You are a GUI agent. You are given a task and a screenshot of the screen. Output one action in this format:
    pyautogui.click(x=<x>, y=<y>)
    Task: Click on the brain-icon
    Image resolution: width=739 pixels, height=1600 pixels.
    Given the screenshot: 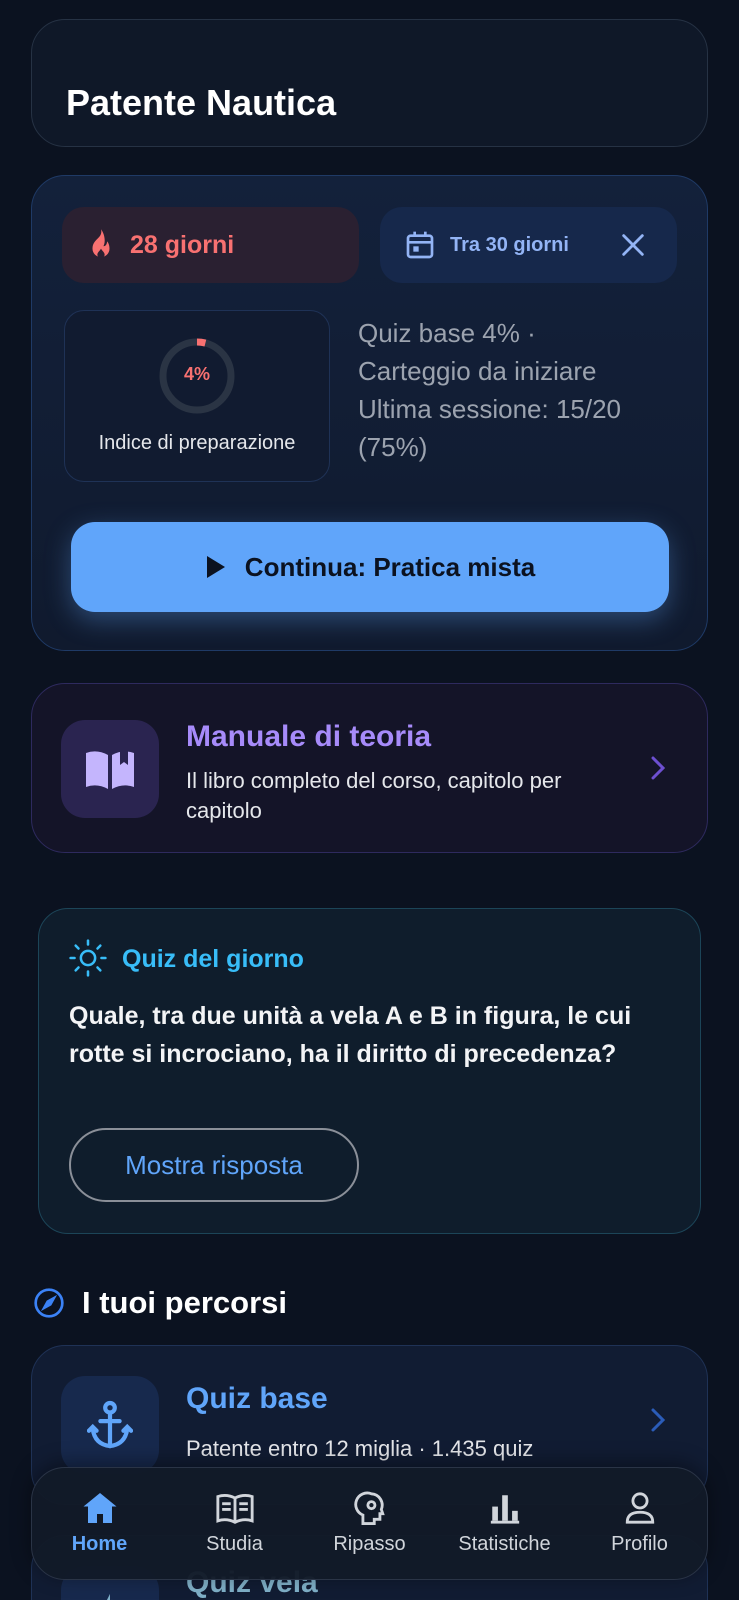 What is the action you would take?
    pyautogui.click(x=369, y=1508)
    